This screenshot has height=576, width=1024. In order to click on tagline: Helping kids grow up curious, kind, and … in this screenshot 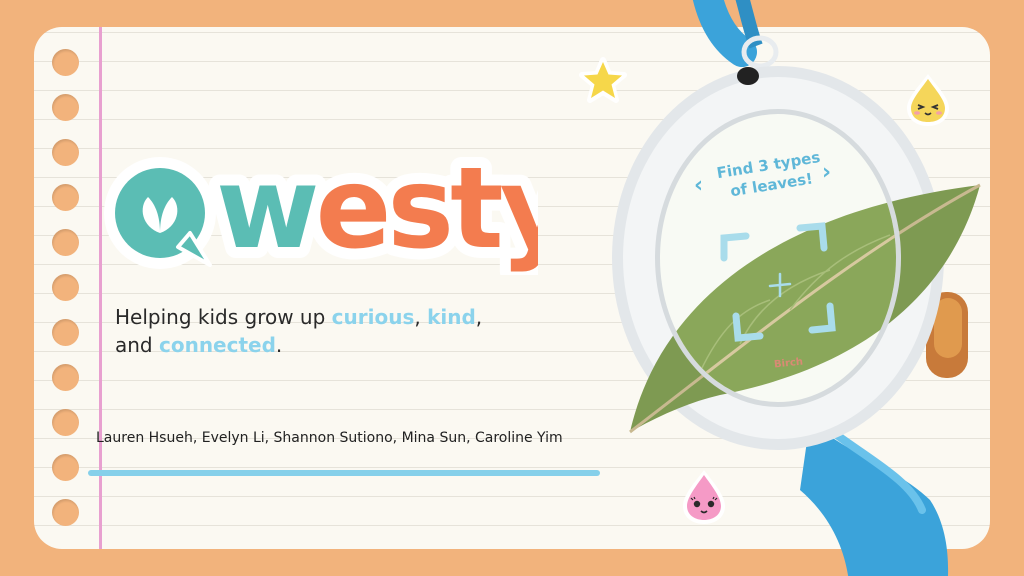, I will do `click(299, 331)`.